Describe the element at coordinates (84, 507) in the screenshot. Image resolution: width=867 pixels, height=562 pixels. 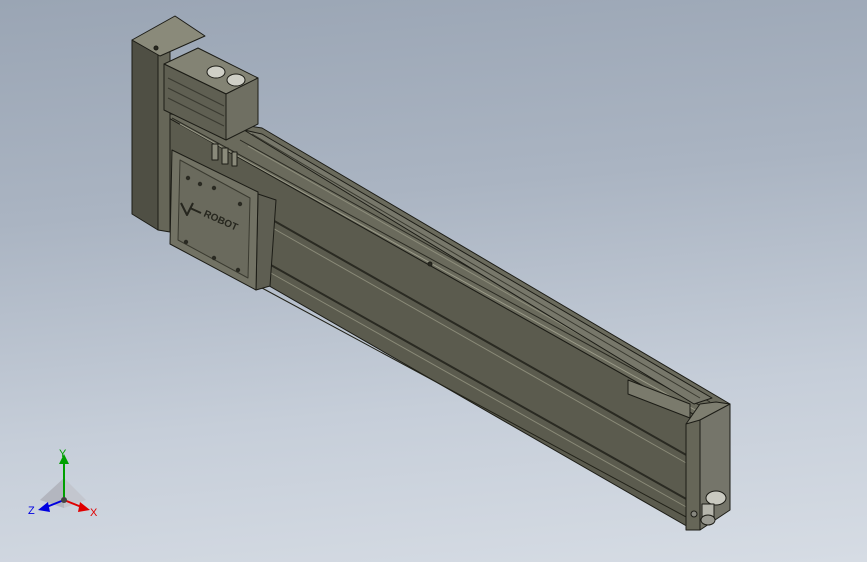
I see `x-axis-arrow` at that location.